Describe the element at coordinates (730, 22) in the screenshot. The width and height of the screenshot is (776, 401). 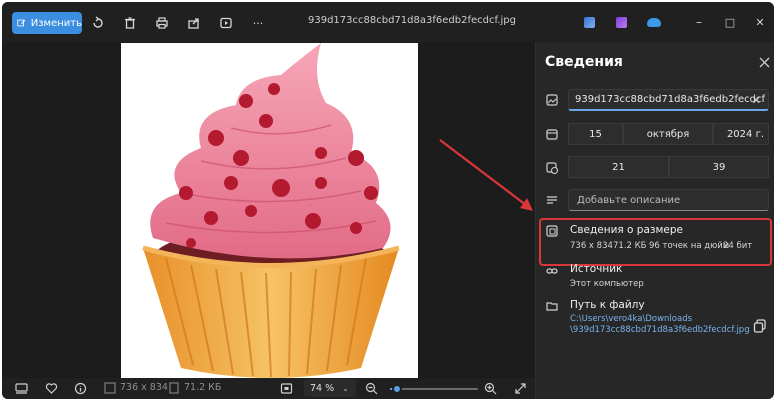
I see `maximize-button: □` at that location.